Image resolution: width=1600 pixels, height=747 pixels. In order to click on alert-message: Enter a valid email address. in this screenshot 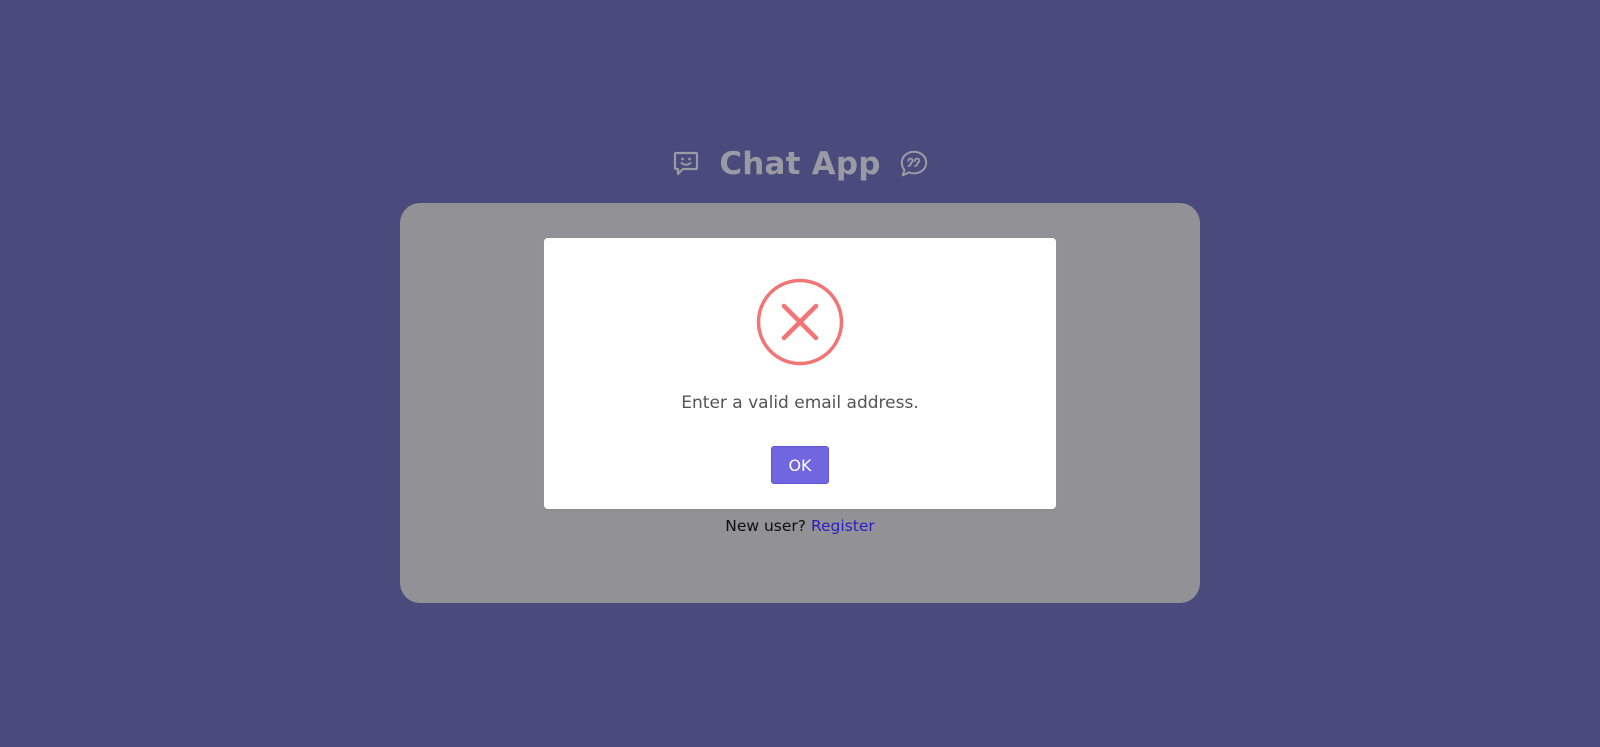, I will do `click(800, 403)`.